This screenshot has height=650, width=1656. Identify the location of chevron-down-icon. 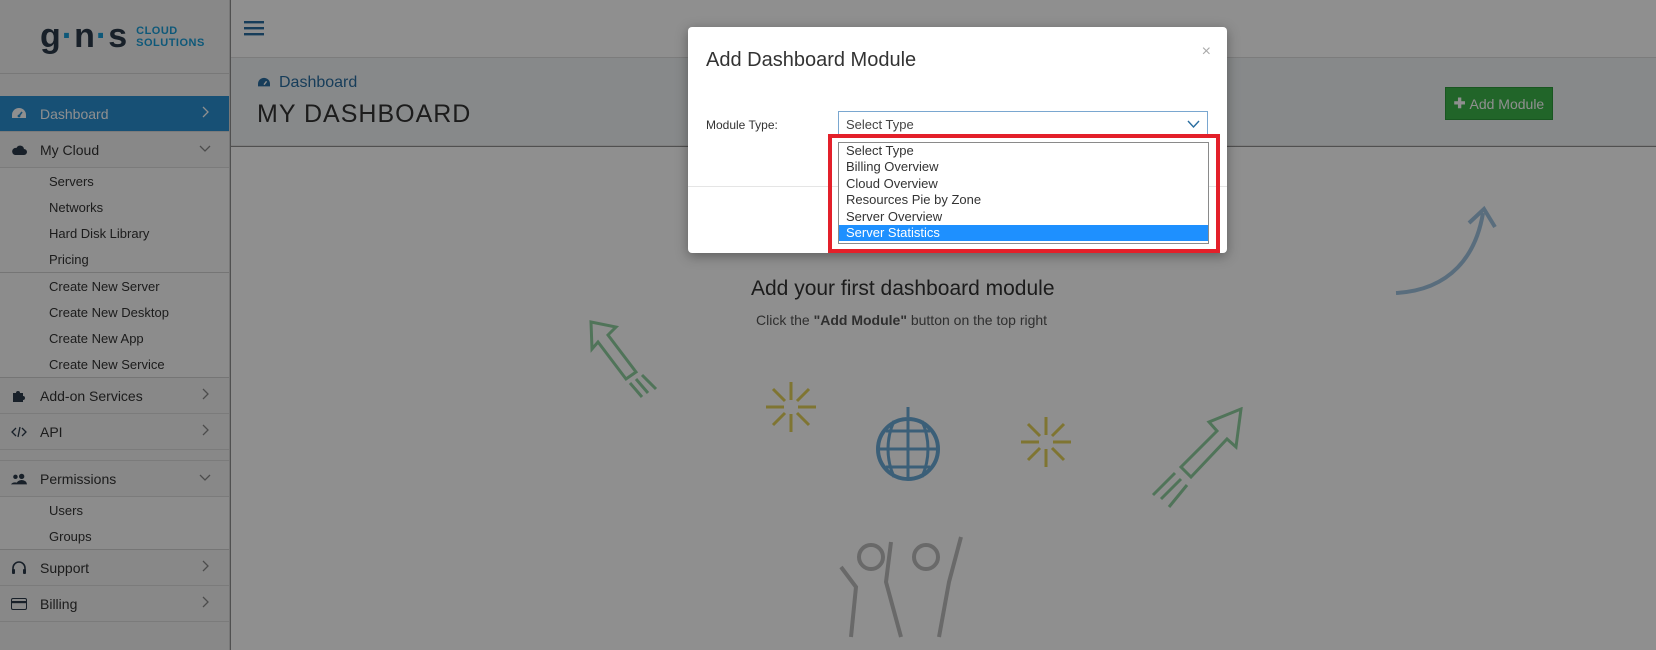
(1193, 124).